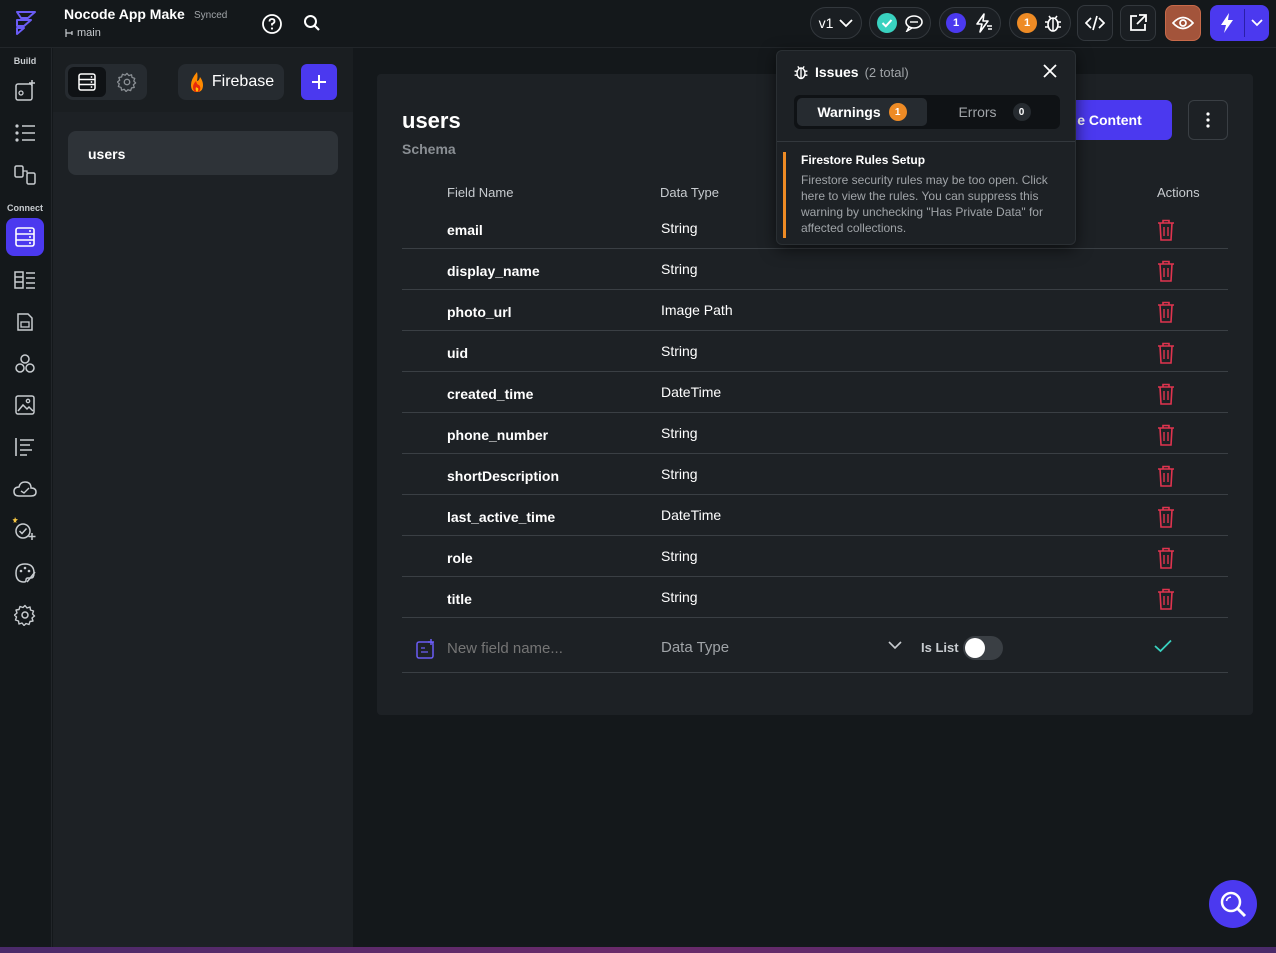 This screenshot has width=1276, height=953. I want to click on settings-icon, so click(25, 615).